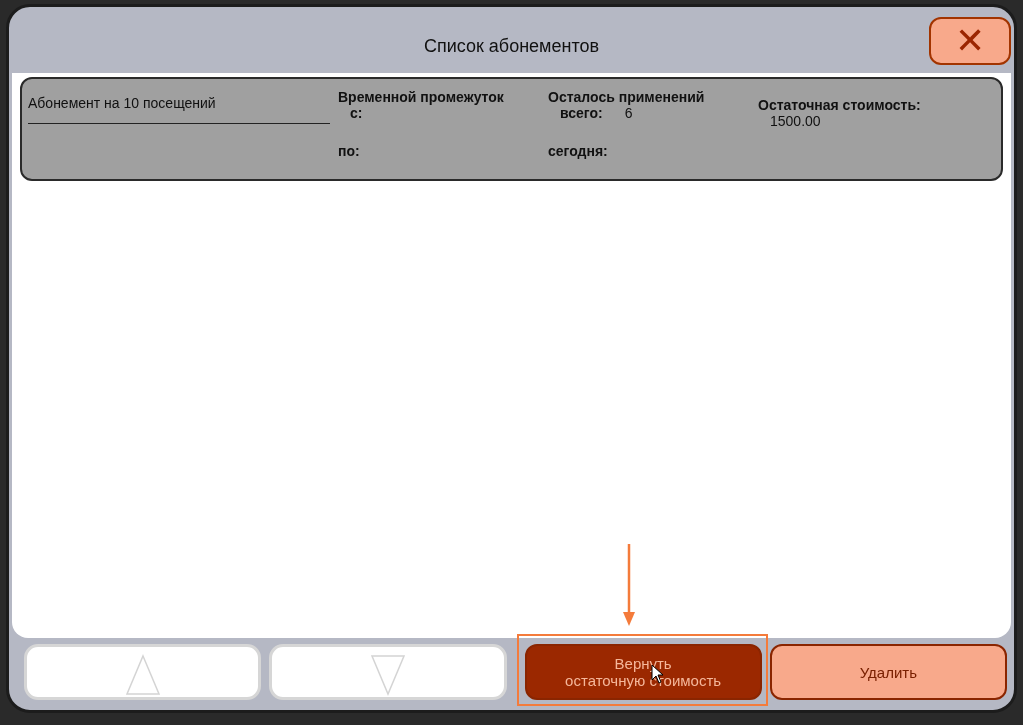  Describe the element at coordinates (628, 113) in the screenshot. I see `total-value: 6` at that location.